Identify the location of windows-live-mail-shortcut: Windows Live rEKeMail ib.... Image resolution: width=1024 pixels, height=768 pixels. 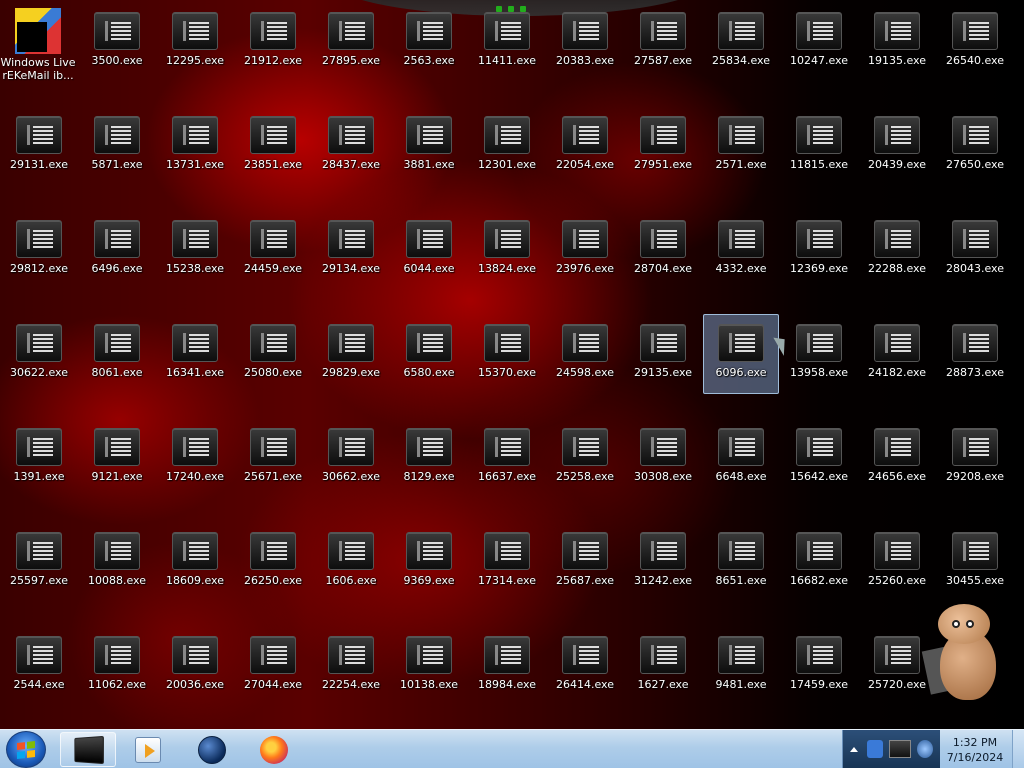
(38, 47).